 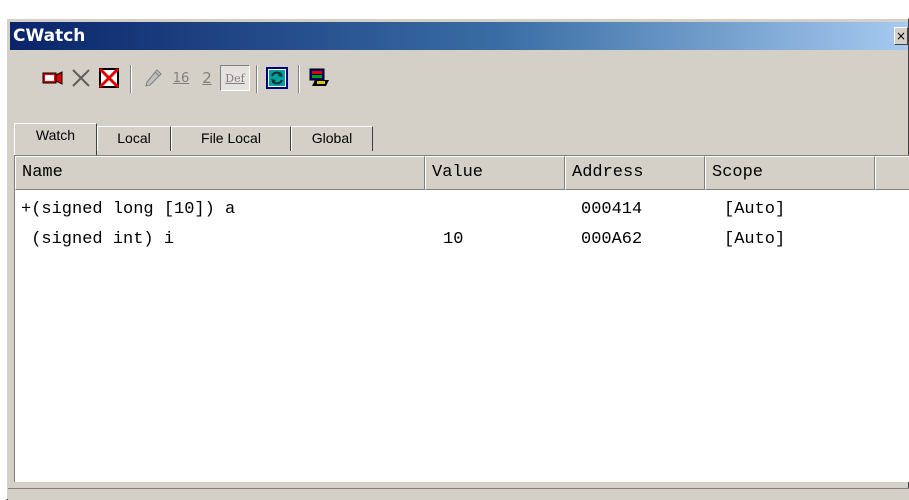 I want to click on close-icon: ×, so click(x=901, y=36).